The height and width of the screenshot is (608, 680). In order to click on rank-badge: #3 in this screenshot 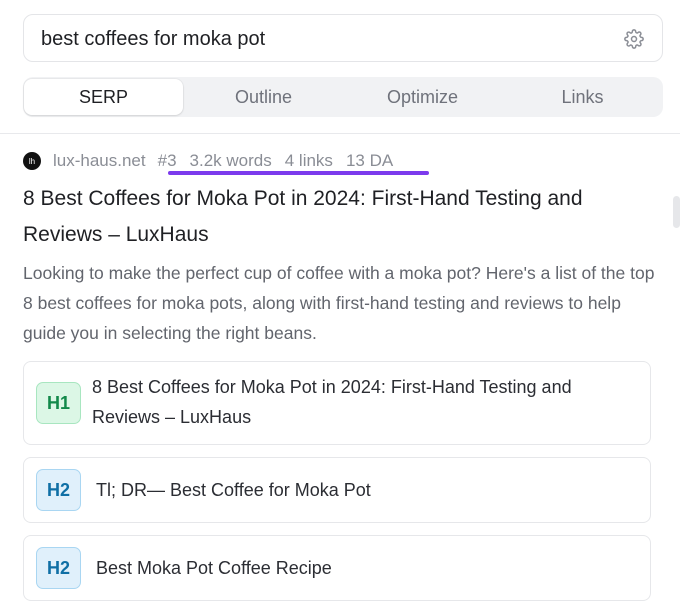, I will do `click(167, 160)`.